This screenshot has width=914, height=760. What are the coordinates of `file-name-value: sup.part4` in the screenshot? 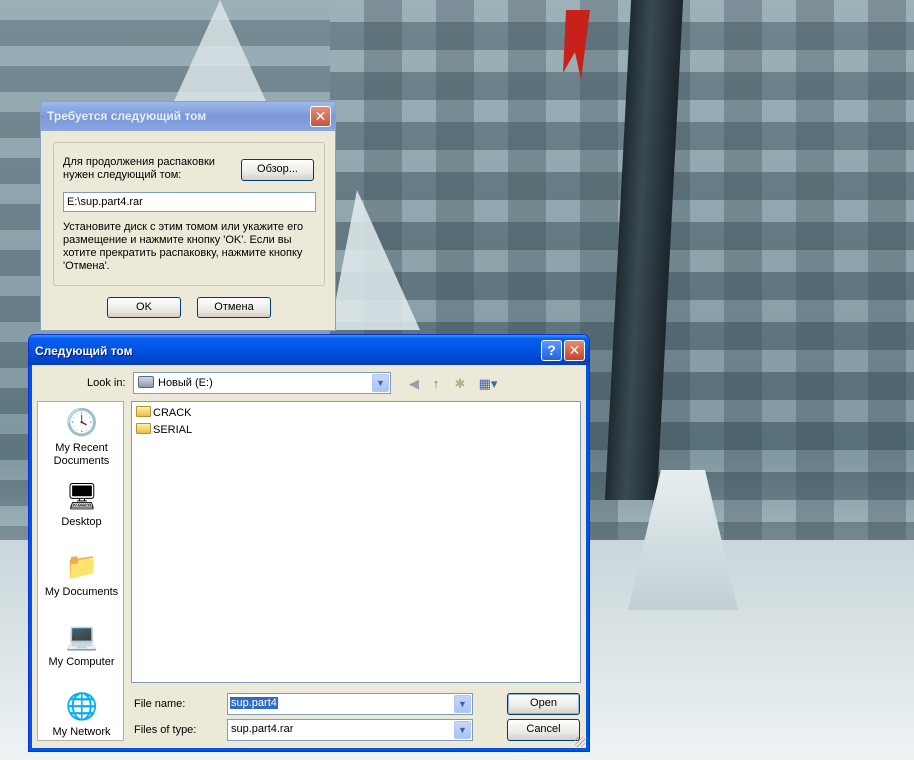 It's located at (254, 703).